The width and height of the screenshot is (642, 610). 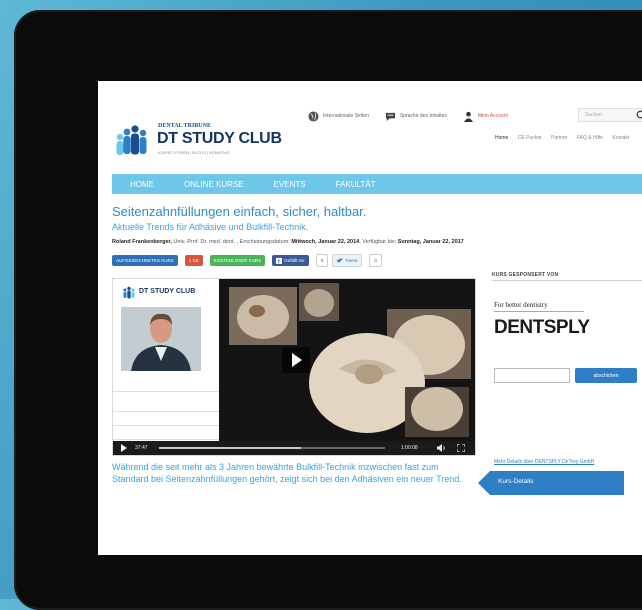 I want to click on subnav-kontakt: Kontakt, so click(x=620, y=138).